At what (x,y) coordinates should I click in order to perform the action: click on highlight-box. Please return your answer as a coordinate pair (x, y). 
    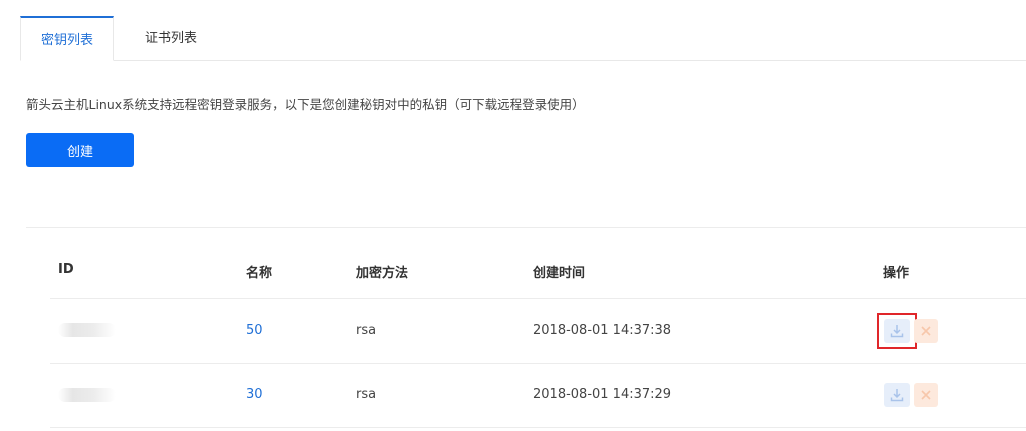
    Looking at the image, I should click on (897, 331).